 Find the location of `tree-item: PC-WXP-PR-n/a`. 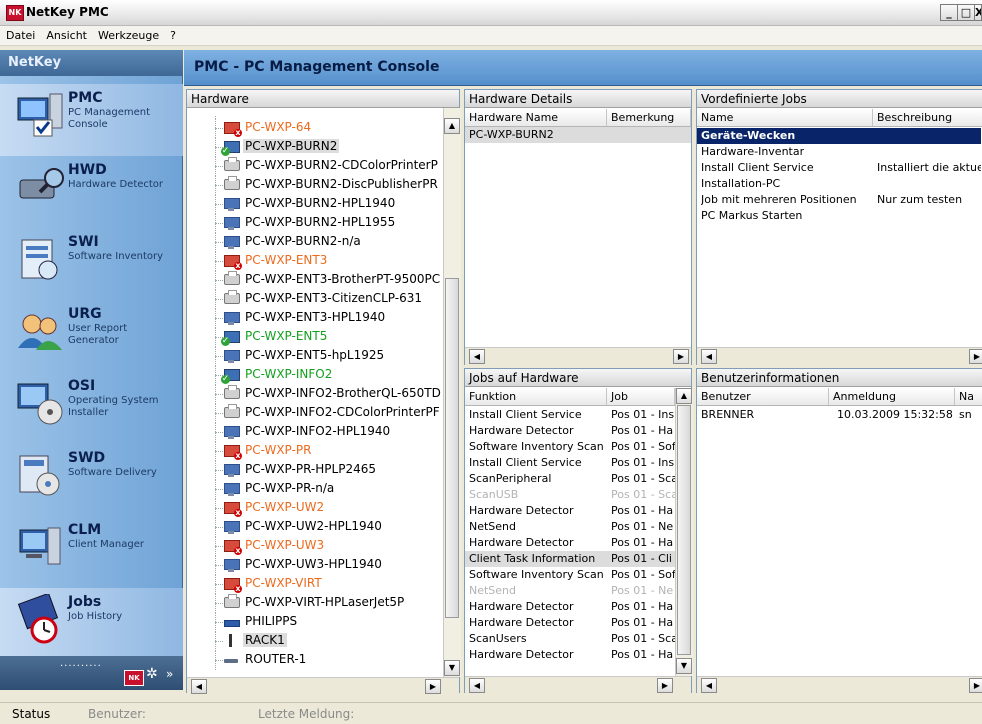

tree-item: PC-WXP-PR-n/a is located at coordinates (315, 489).